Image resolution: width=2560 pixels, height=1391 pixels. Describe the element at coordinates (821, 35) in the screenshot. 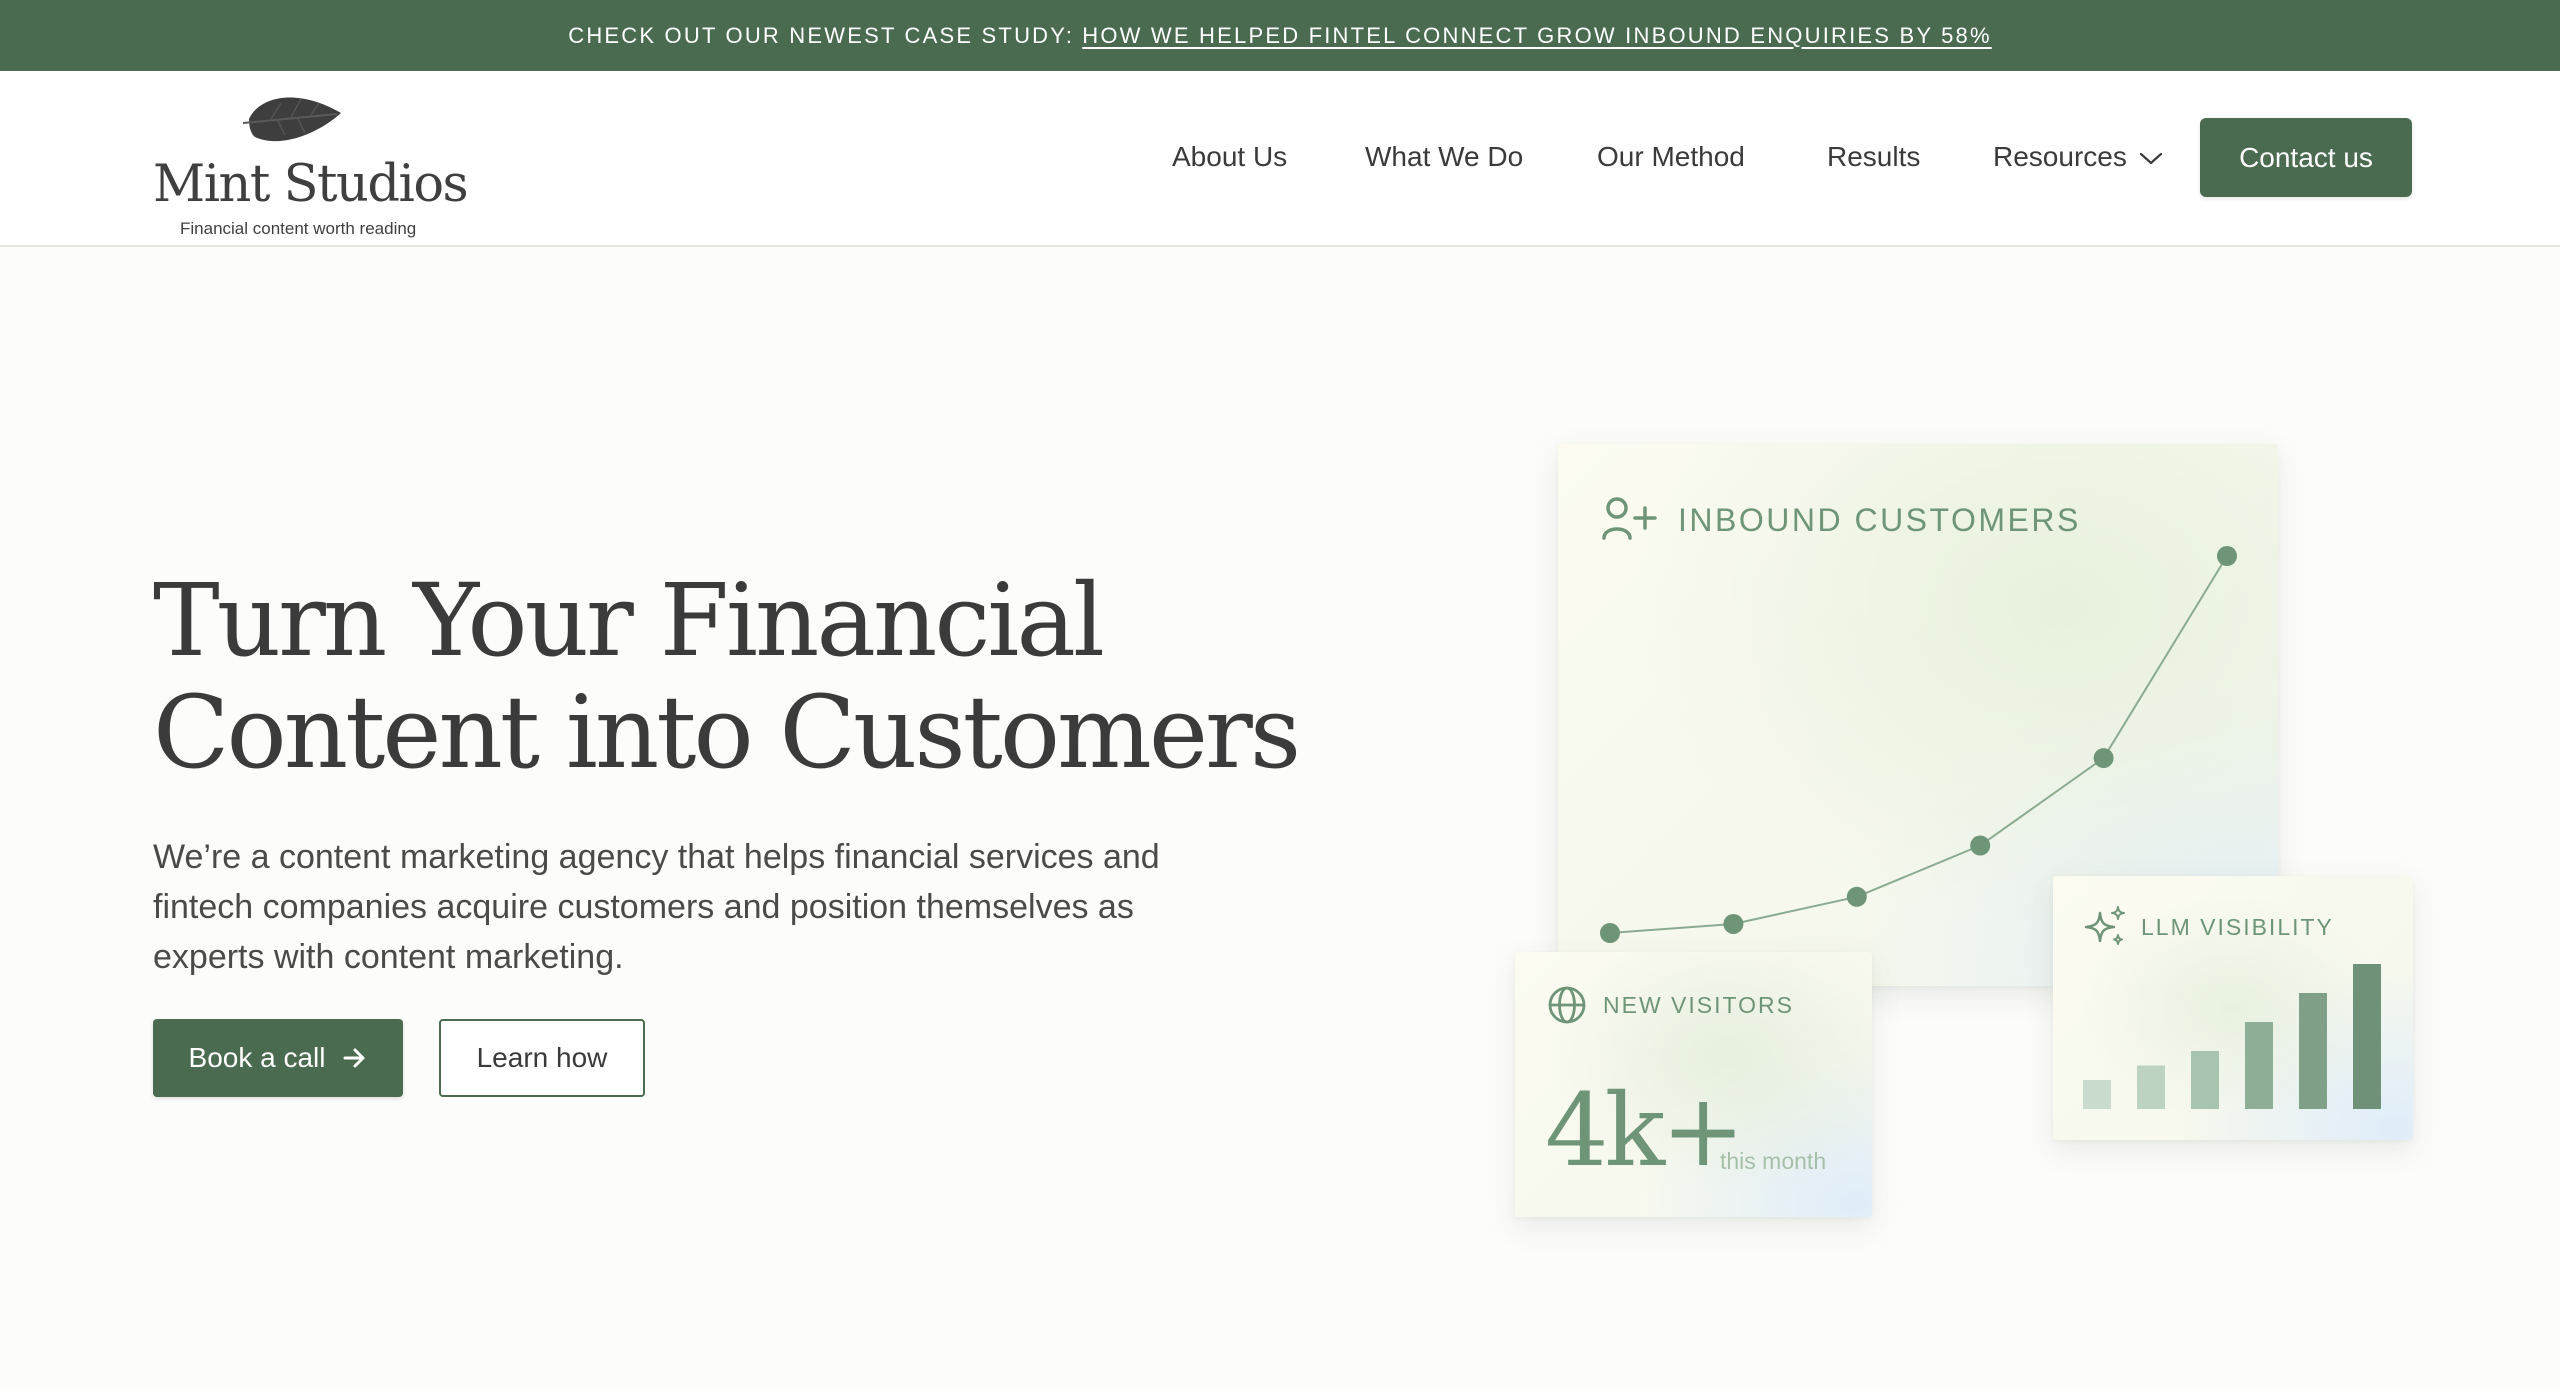

I see `announcement-lead: CHECK OUT OUR NEWEST CASE STUDY:` at that location.